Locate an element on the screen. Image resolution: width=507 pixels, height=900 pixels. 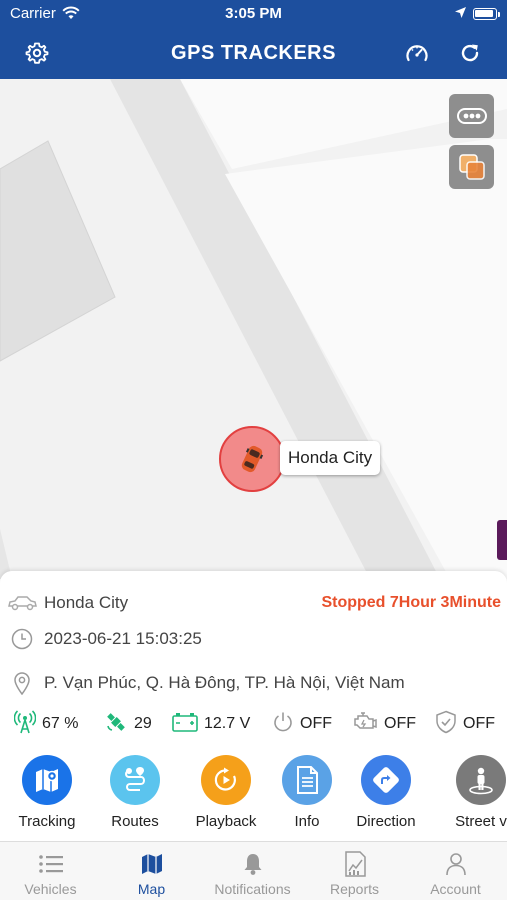
location-arrow-icon is located at coordinates (460, 14).